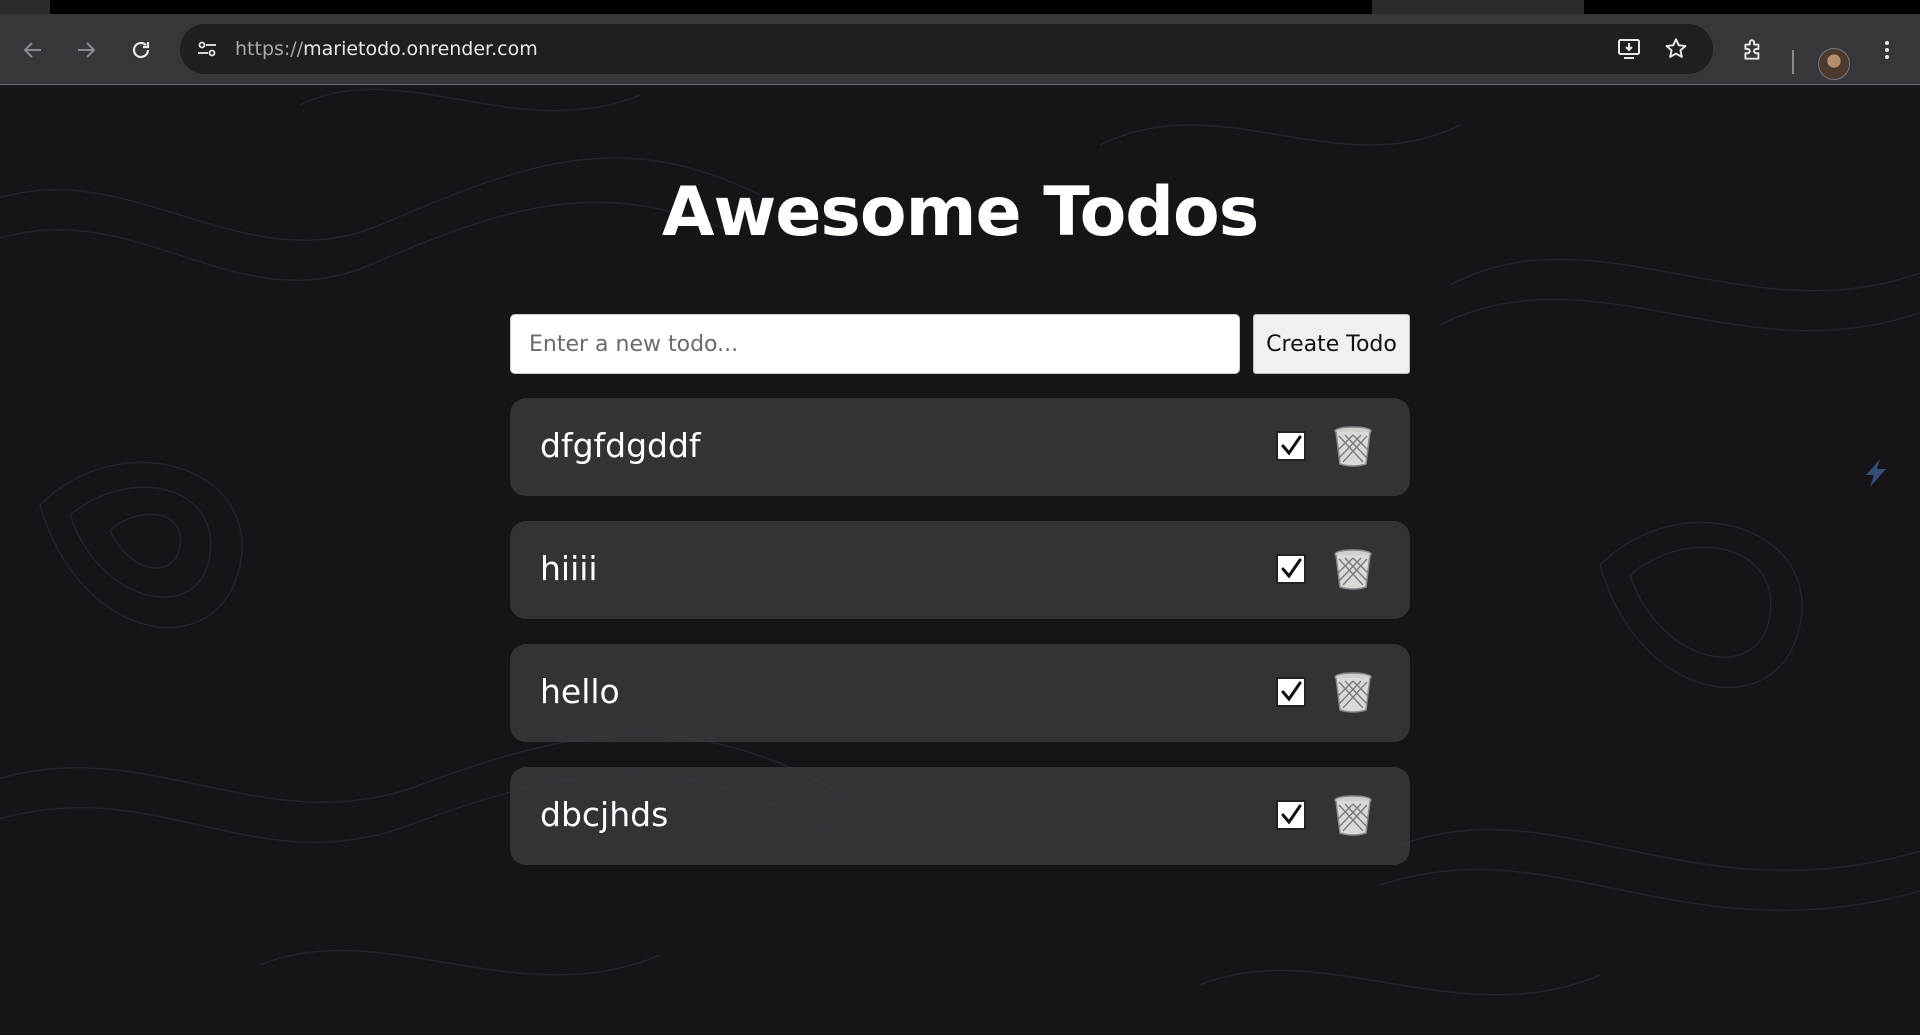  What do you see at coordinates (604, 814) in the screenshot?
I see `todo-text: dbcjhds` at bounding box center [604, 814].